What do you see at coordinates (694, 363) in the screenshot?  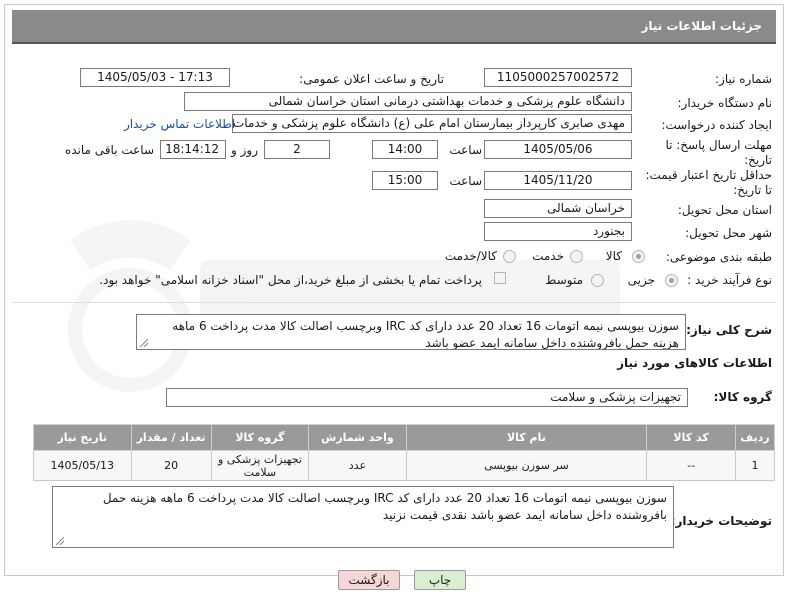 I see `goods-section-title: اطلاعات کالاهای مورد نیاز` at bounding box center [694, 363].